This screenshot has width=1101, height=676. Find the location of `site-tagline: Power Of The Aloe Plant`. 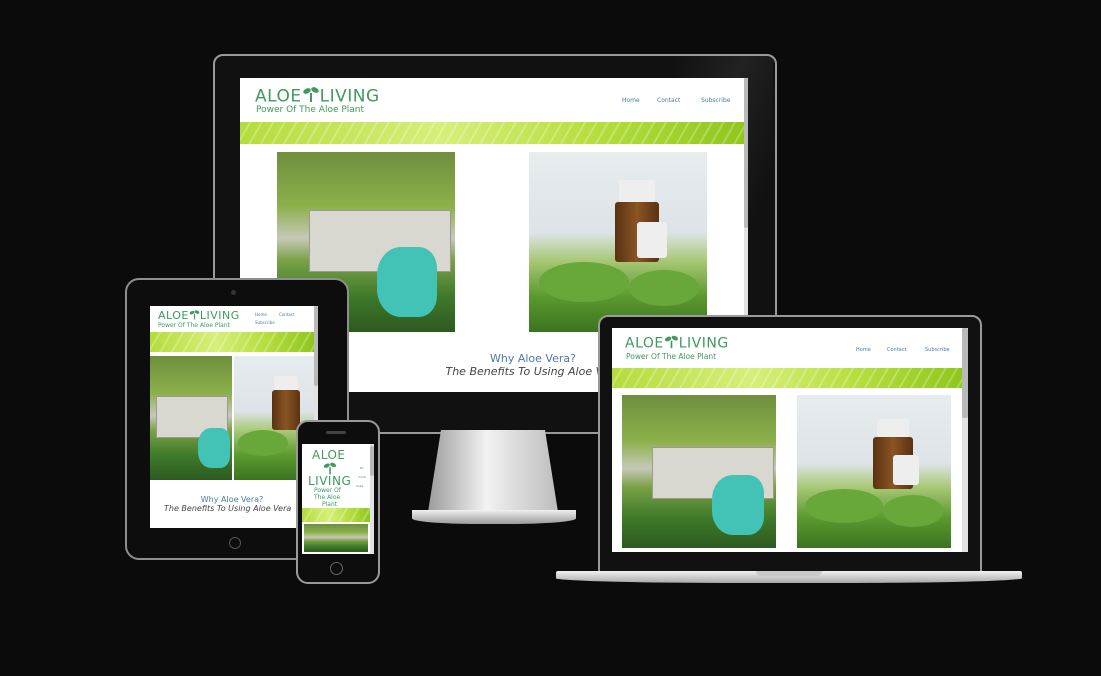

site-tagline: Power Of The Aloe Plant is located at coordinates (310, 110).